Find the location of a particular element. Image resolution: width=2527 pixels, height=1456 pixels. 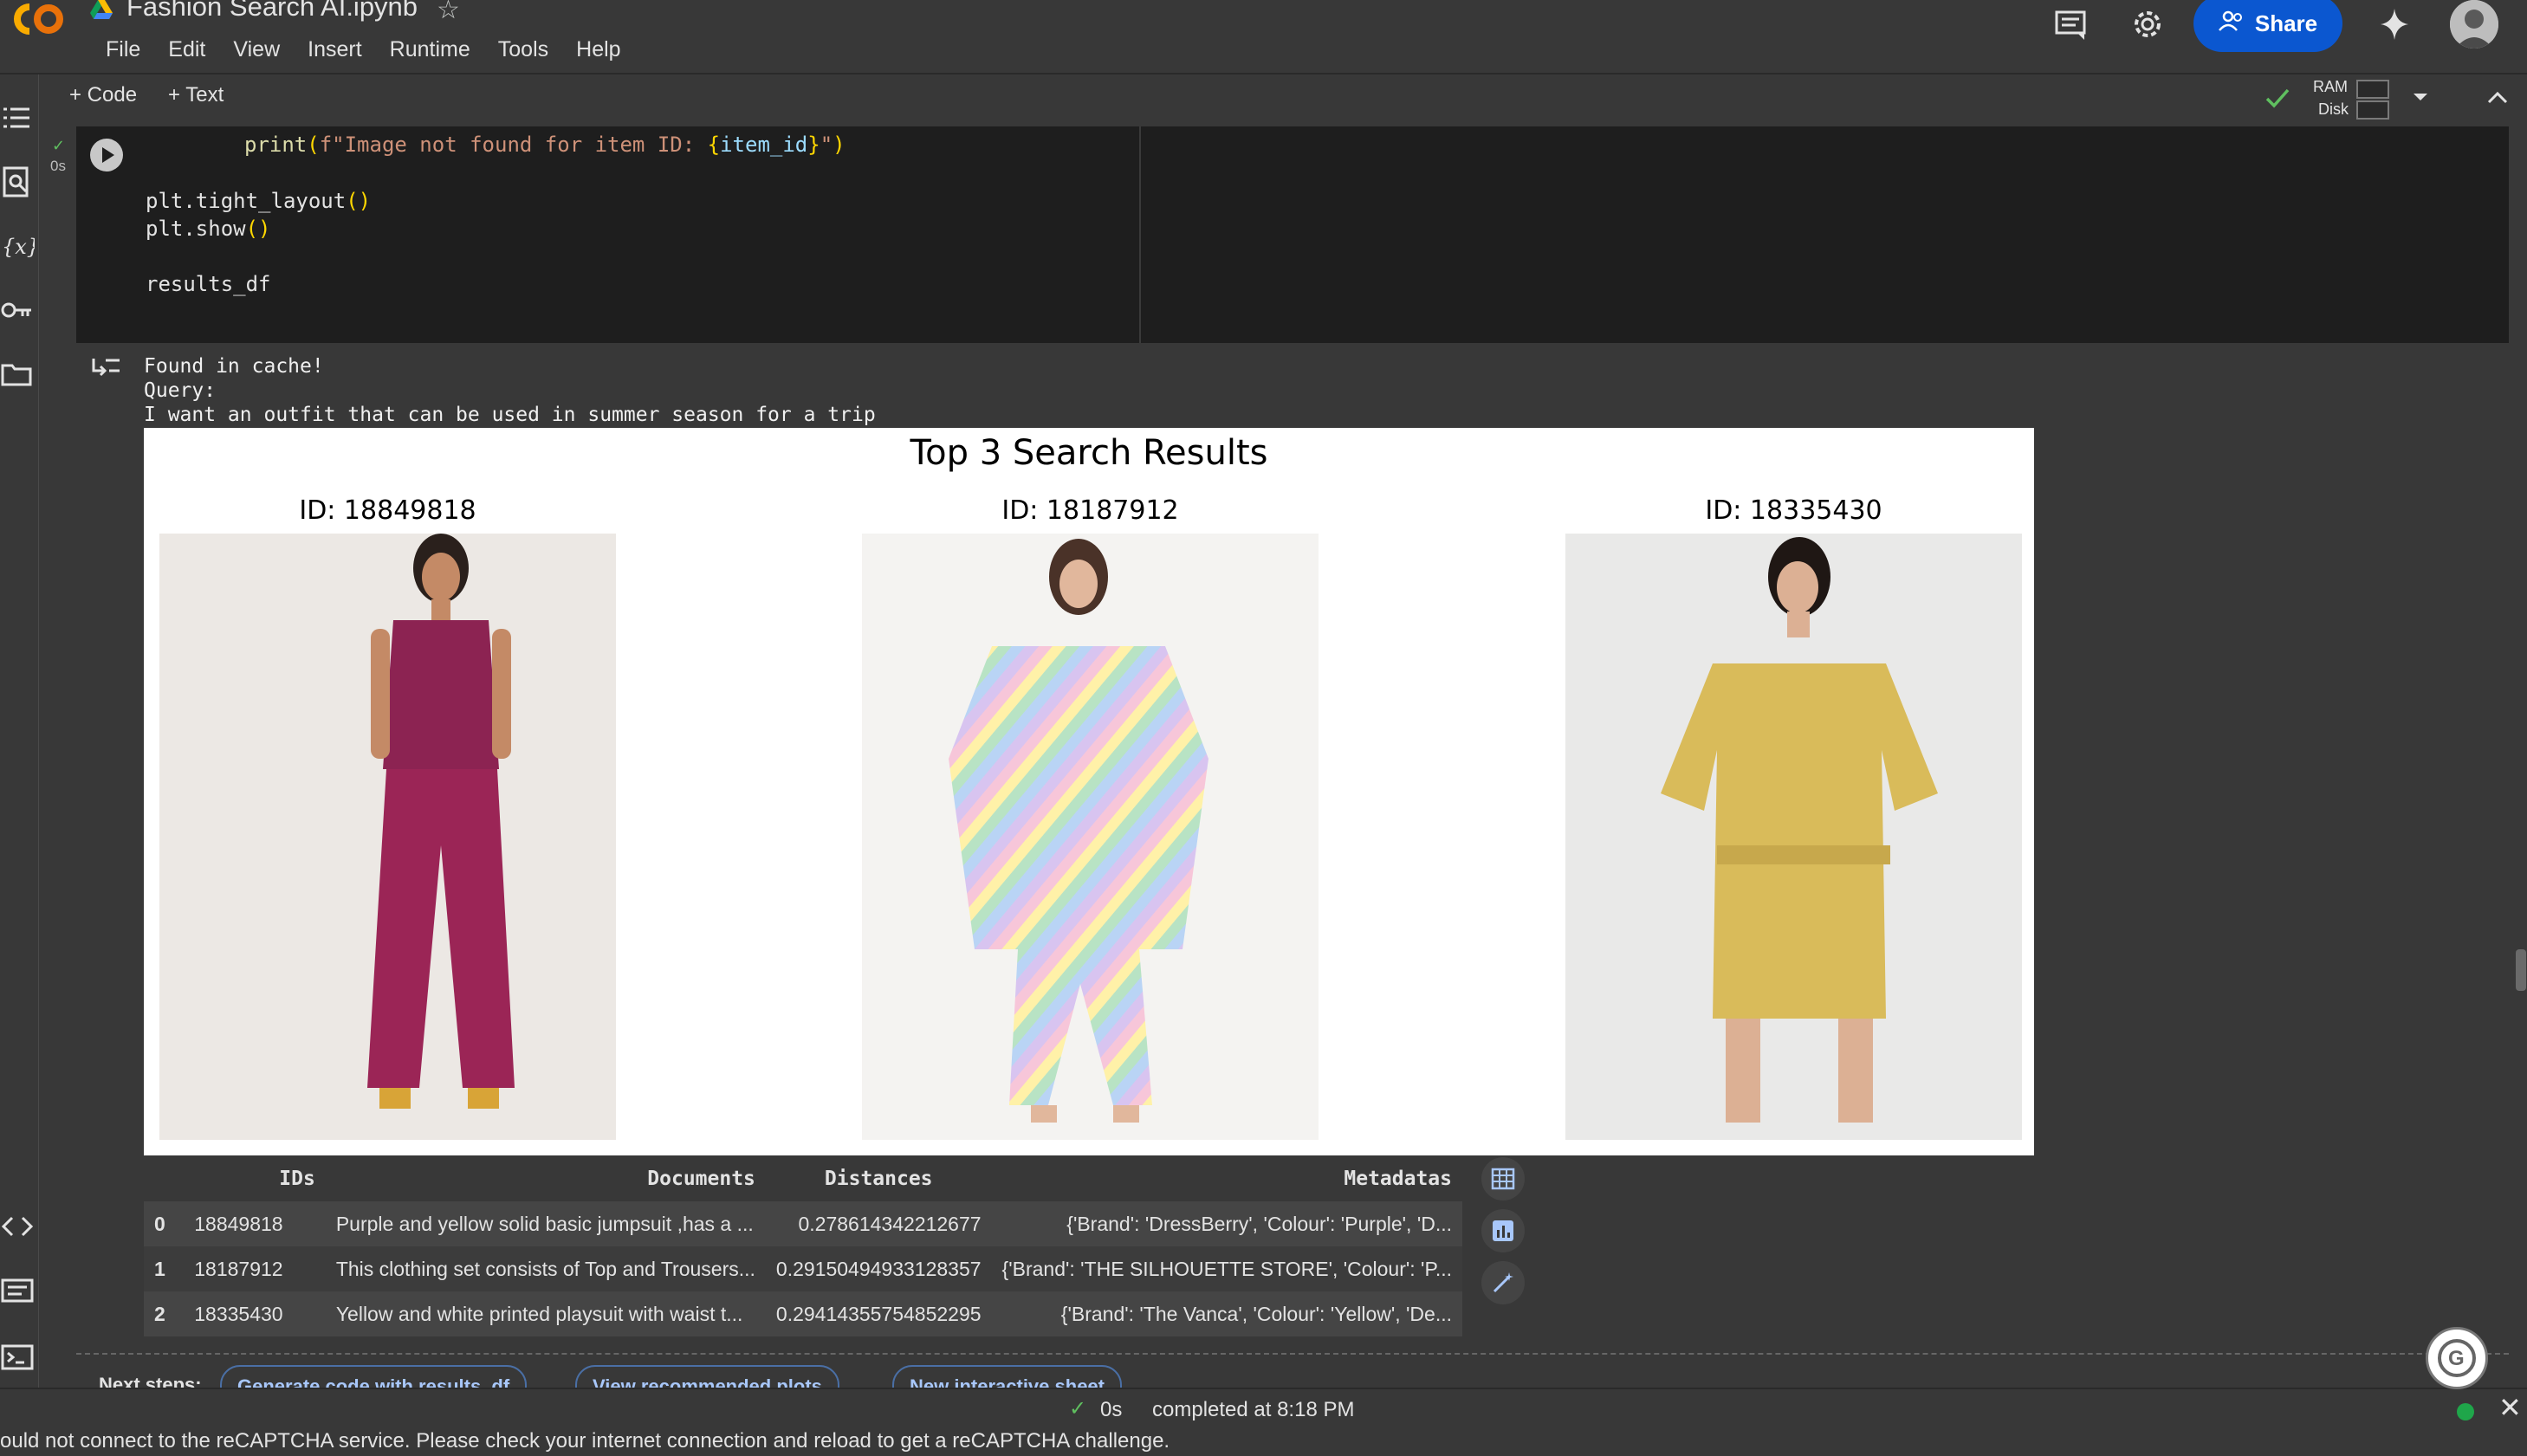

generate-code-magic-button is located at coordinates (1503, 1282).